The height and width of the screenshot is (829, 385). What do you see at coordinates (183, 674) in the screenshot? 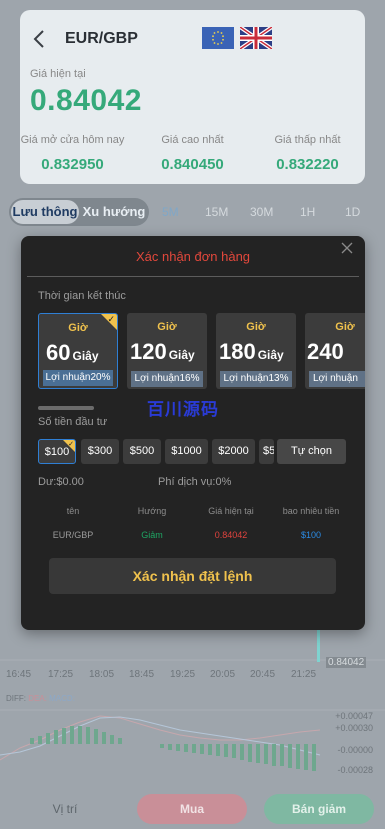
I see `time-label: 19:25` at bounding box center [183, 674].